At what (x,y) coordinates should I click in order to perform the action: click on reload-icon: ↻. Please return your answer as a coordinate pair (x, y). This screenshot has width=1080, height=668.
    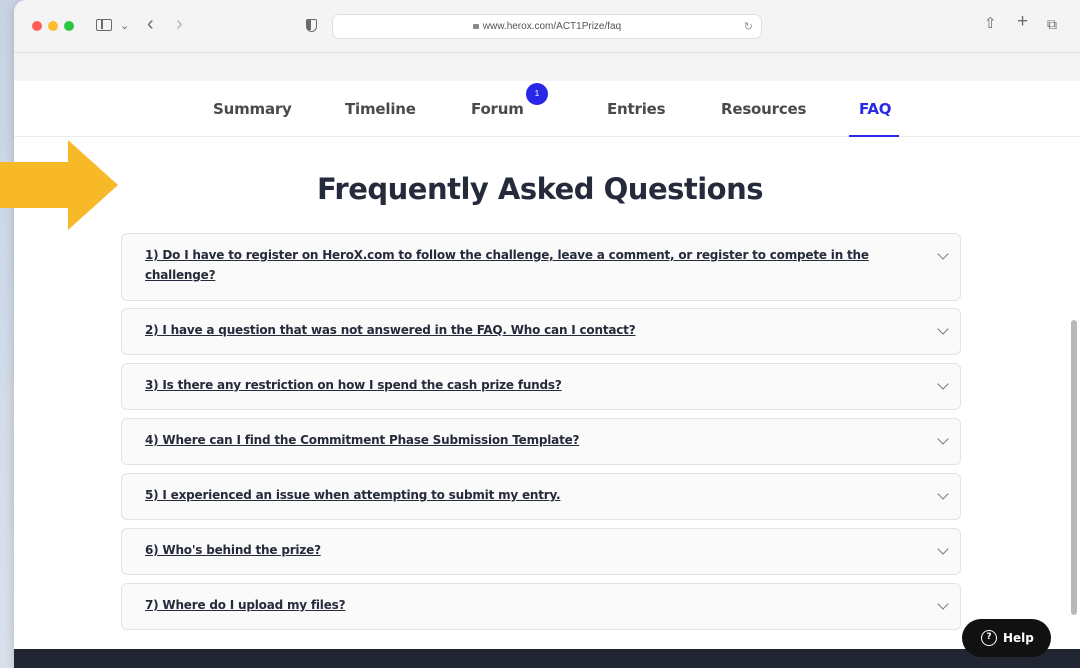
    Looking at the image, I should click on (748, 26).